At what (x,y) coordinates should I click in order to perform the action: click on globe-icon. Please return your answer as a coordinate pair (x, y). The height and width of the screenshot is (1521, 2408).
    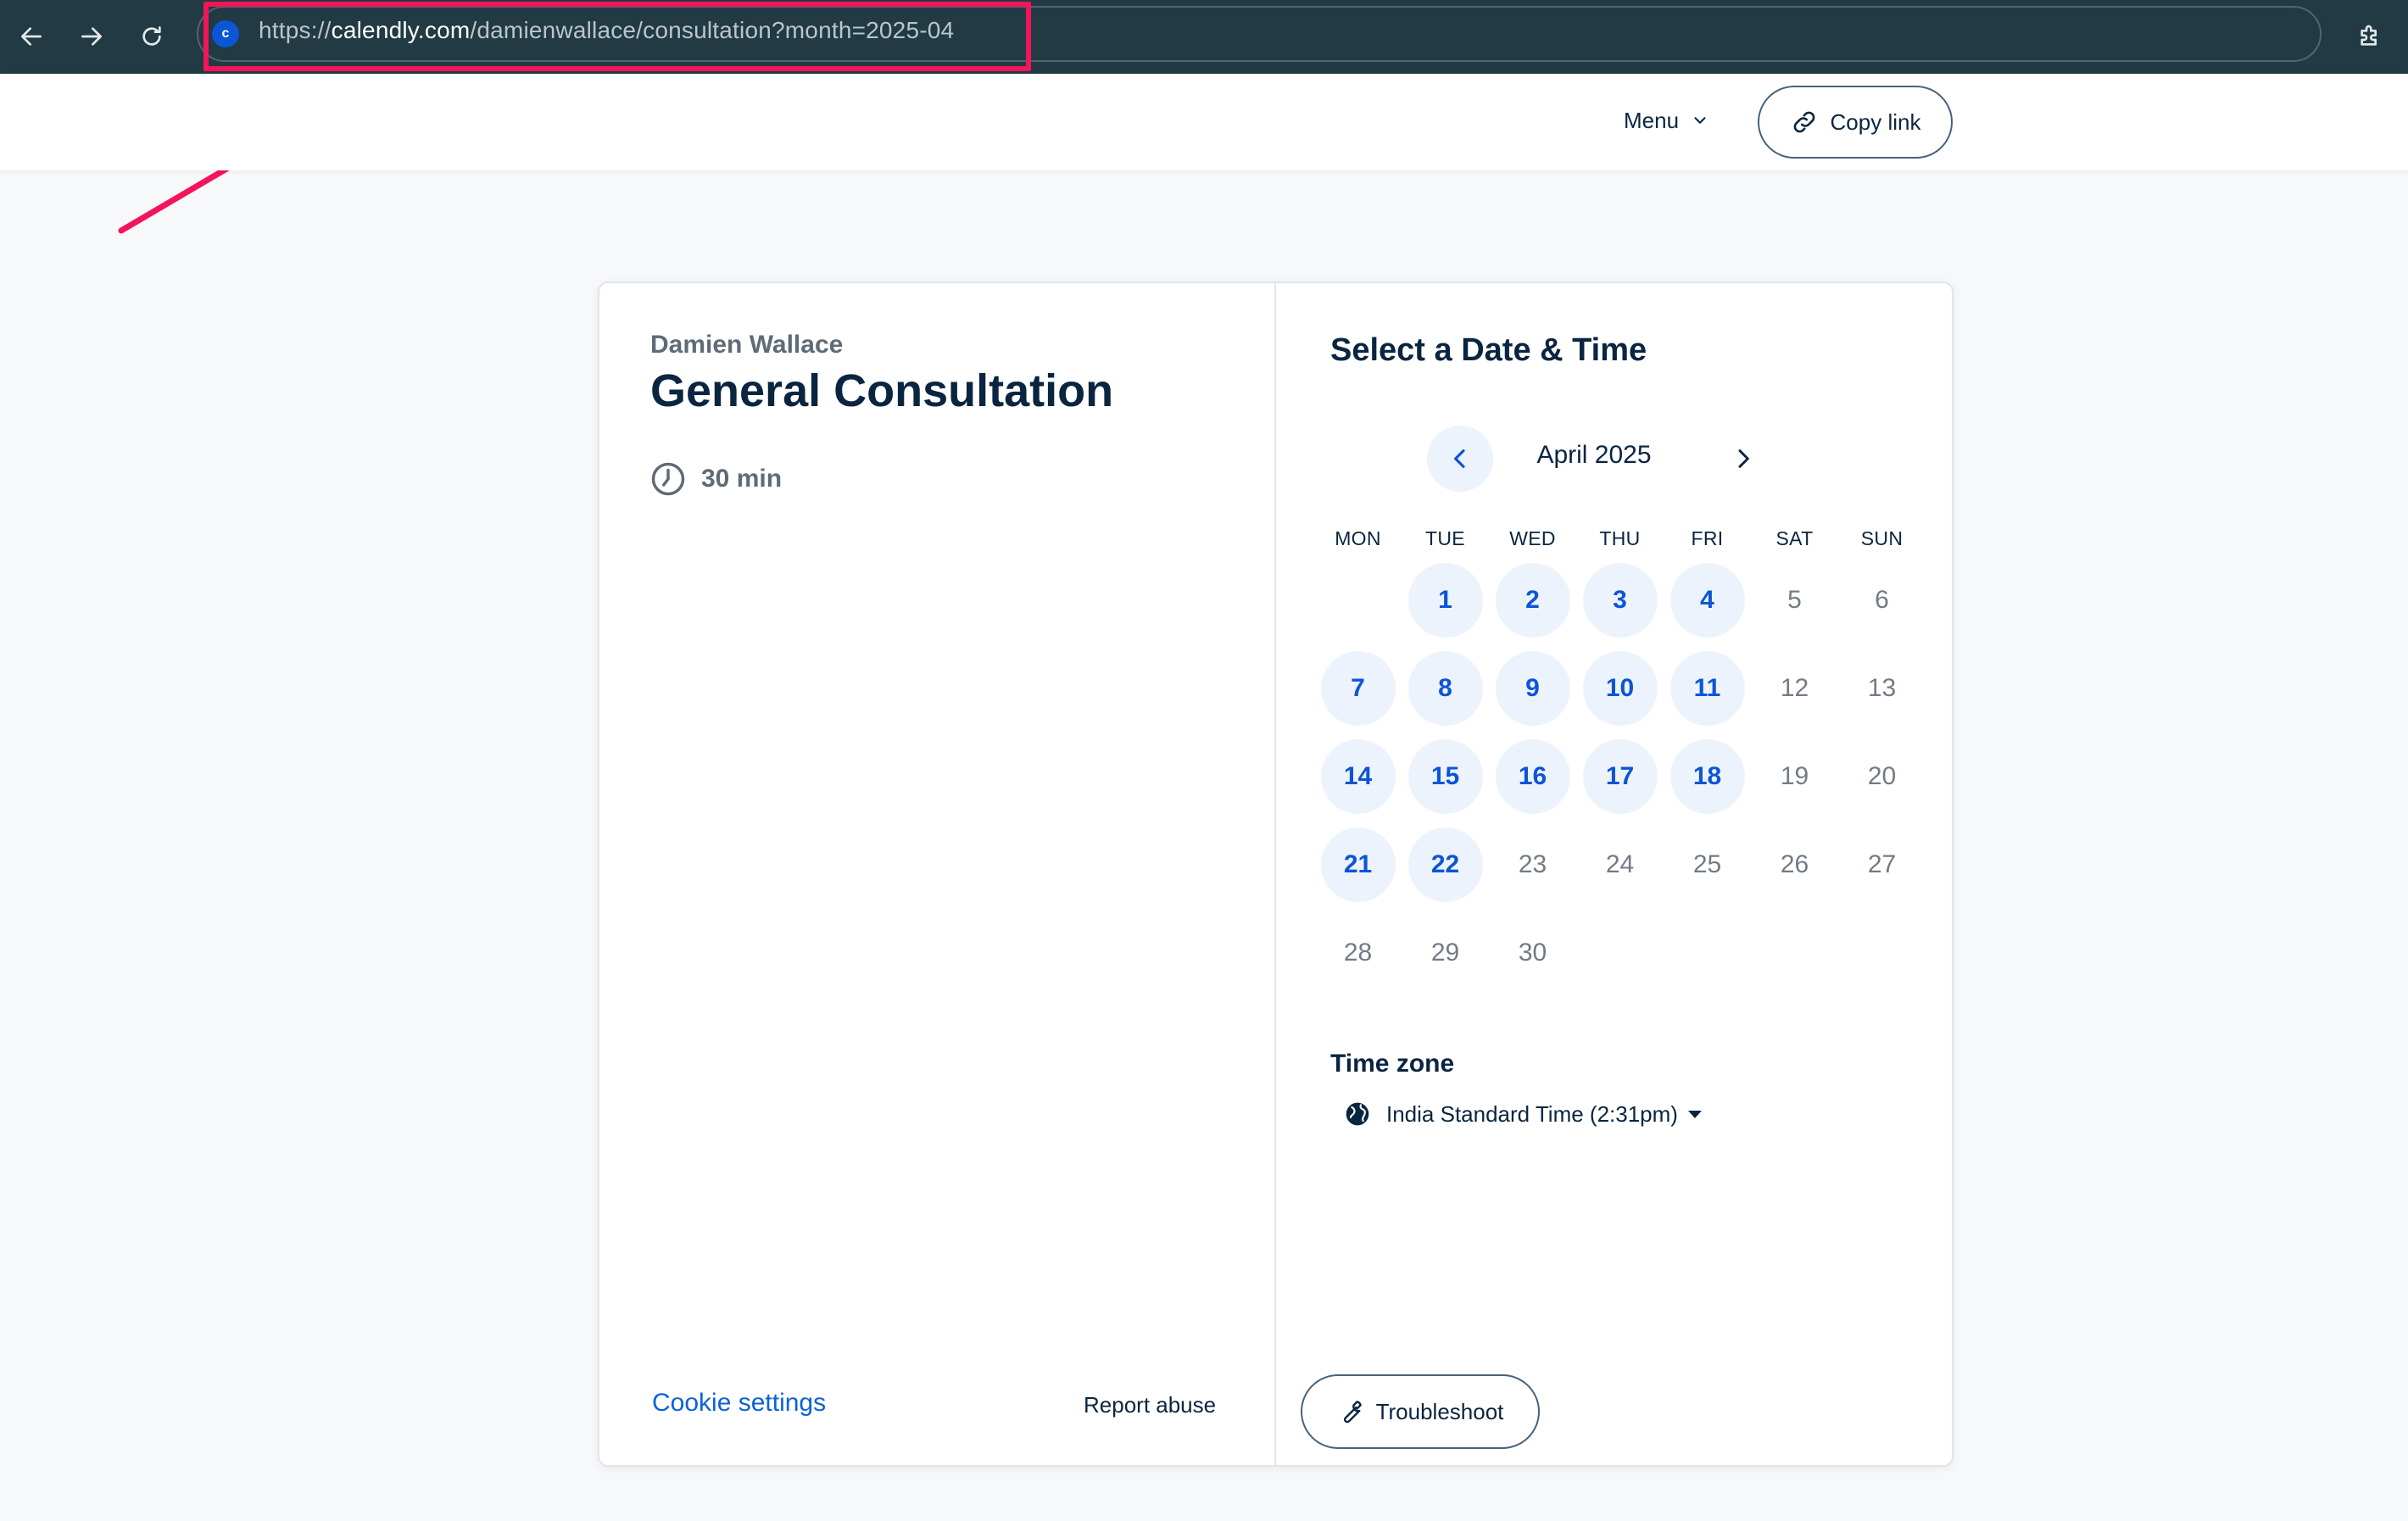
    Looking at the image, I should click on (1357, 1114).